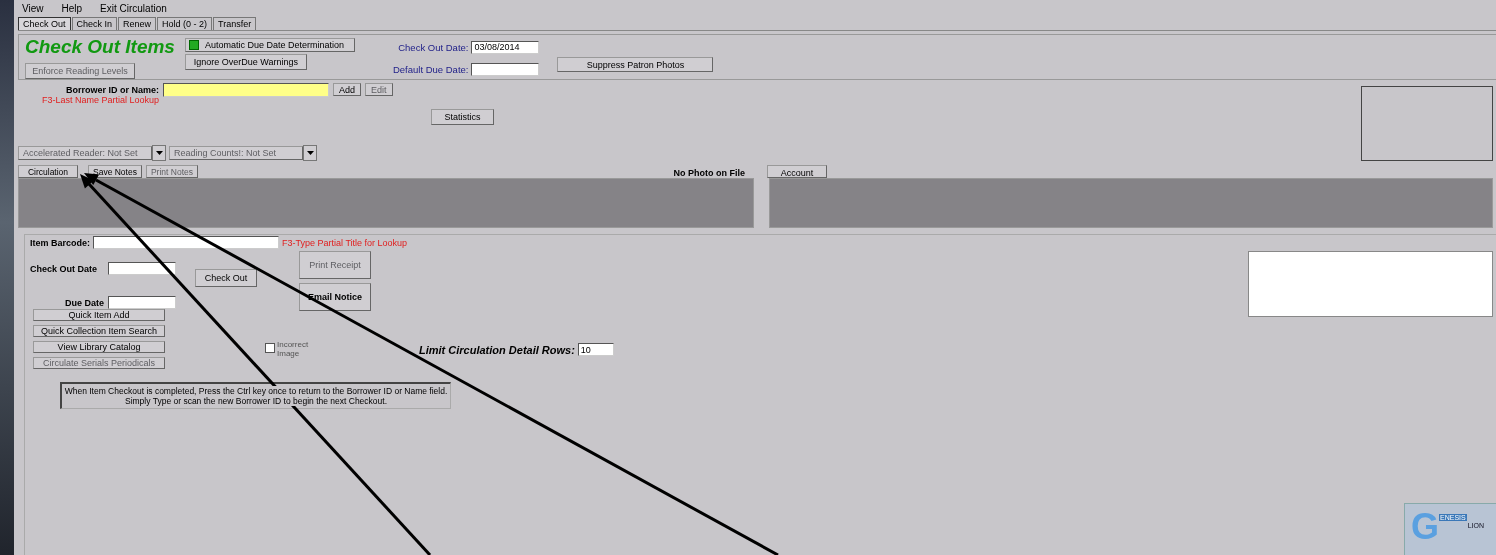 This screenshot has height=555, width=1496. Describe the element at coordinates (142, 302) in the screenshot. I see `due-date-field` at that location.